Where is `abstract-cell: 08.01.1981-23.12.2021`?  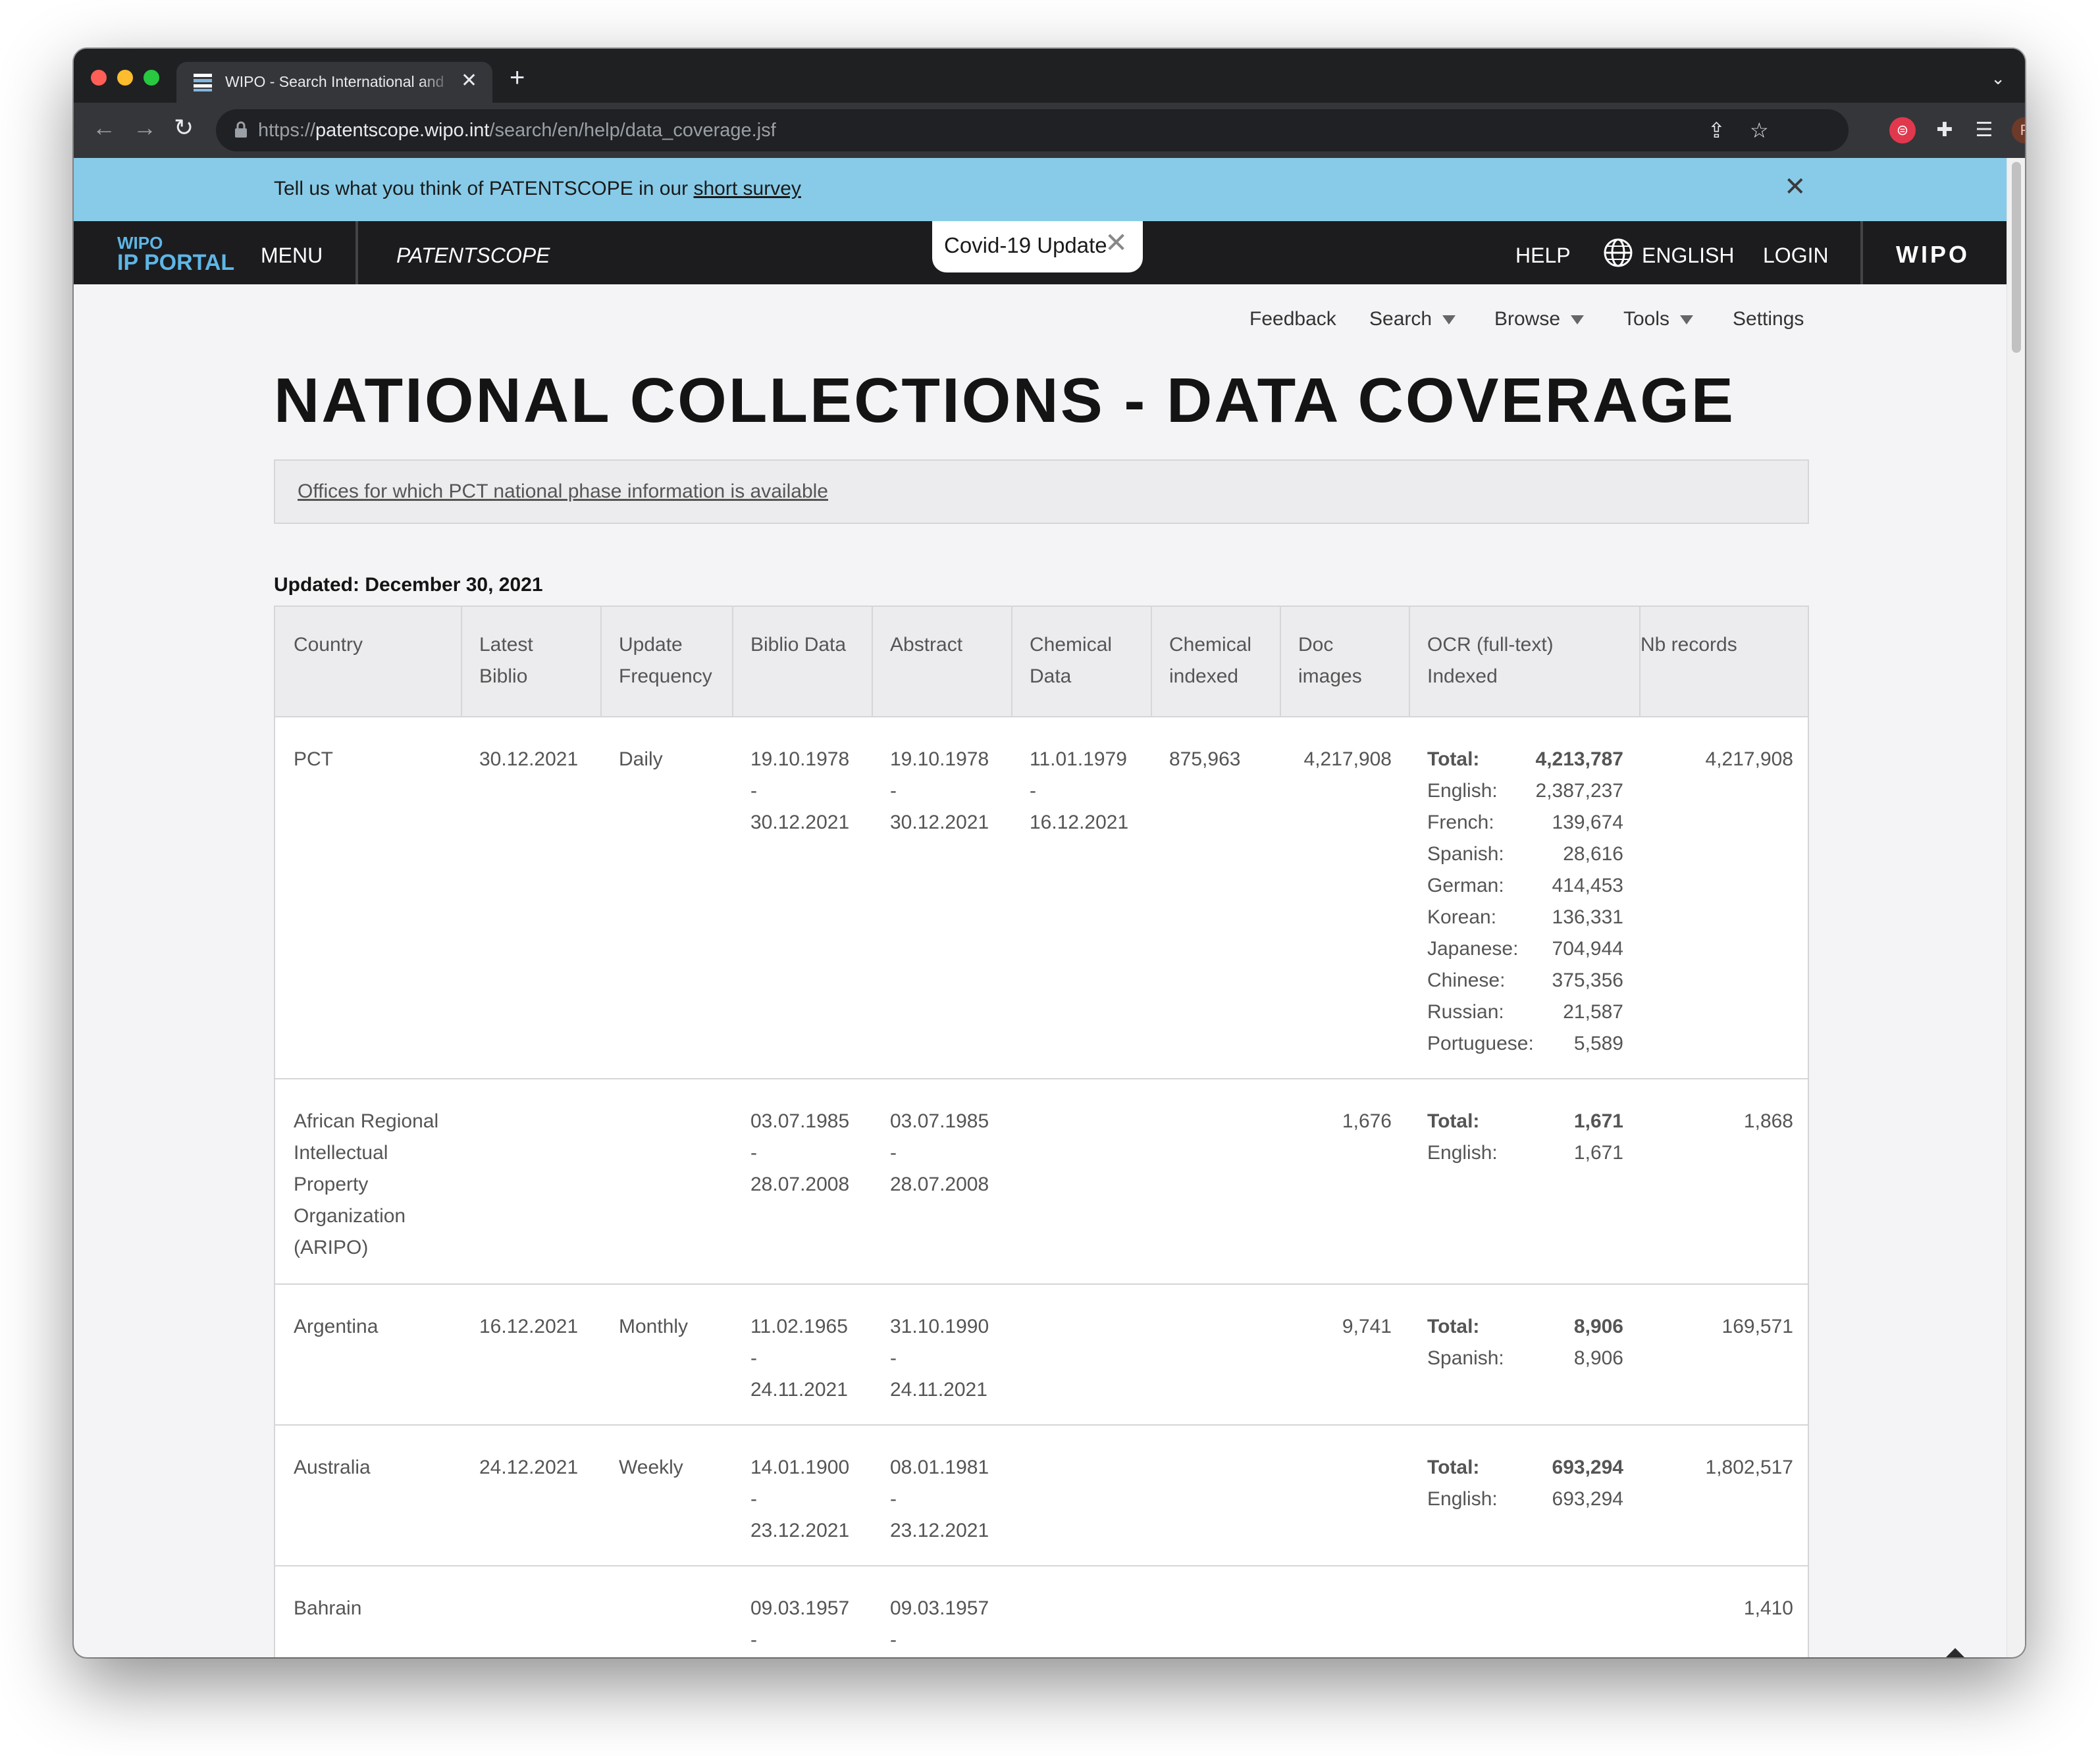
abstract-cell: 08.01.1981-23.12.2021 is located at coordinates (939, 1499).